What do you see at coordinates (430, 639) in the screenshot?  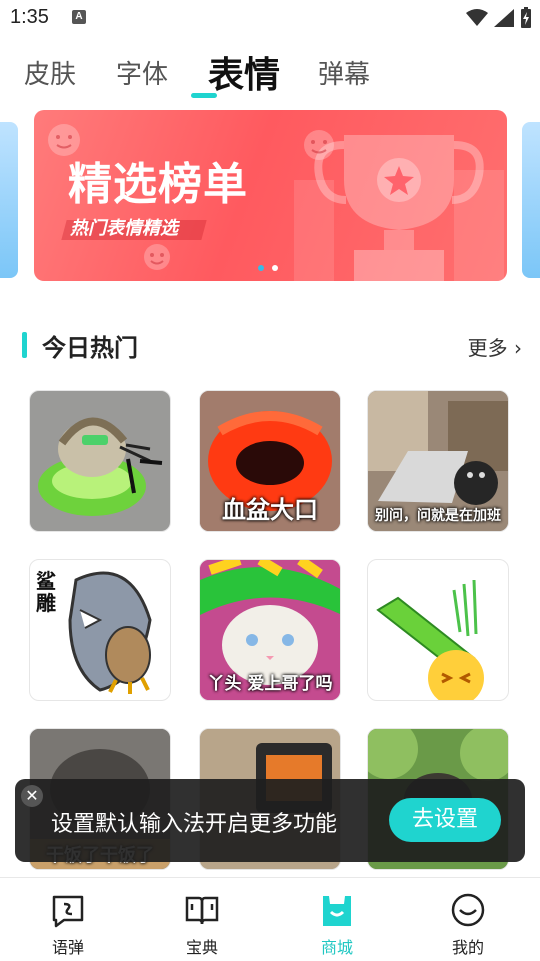 I see `battery-emoji-sticker` at bounding box center [430, 639].